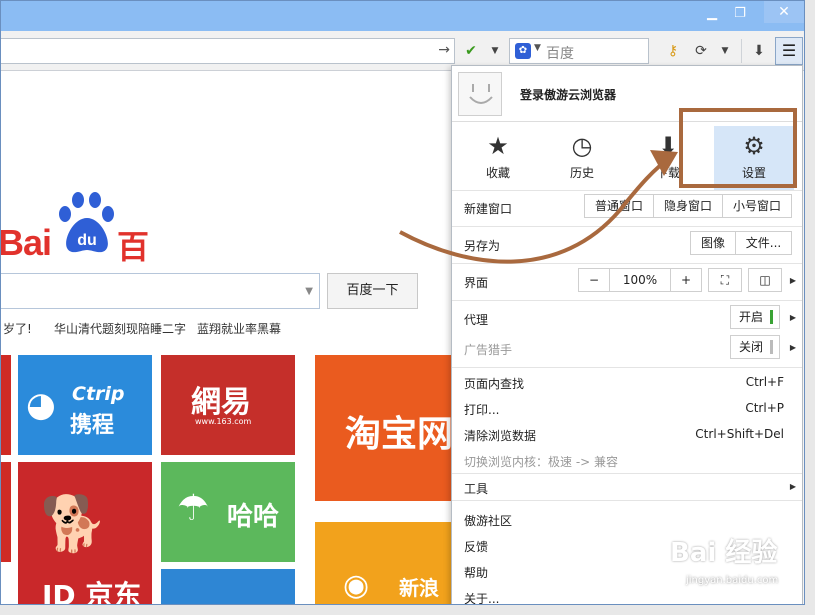 The height and width of the screenshot is (615, 815). I want to click on watermark: Bai 经验, so click(724, 553).